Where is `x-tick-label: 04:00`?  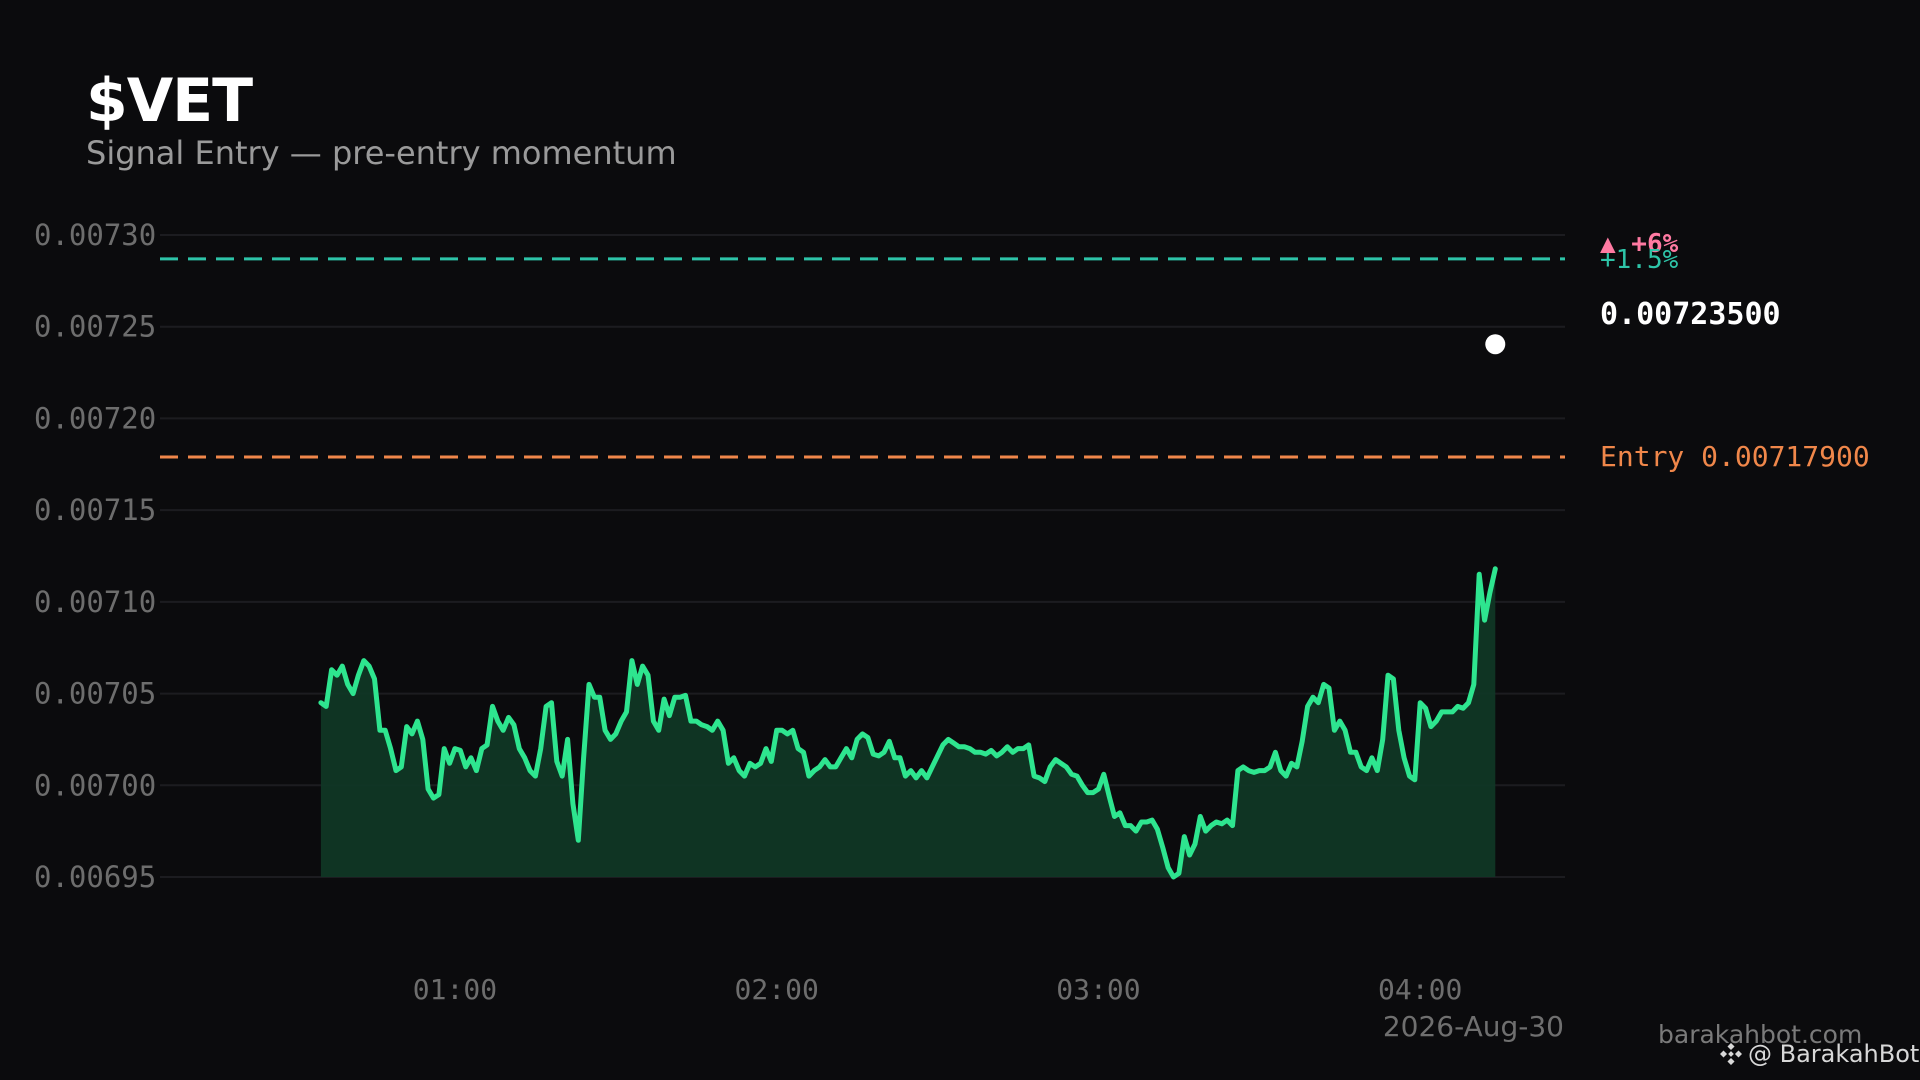 x-tick-label: 04:00 is located at coordinates (1420, 989).